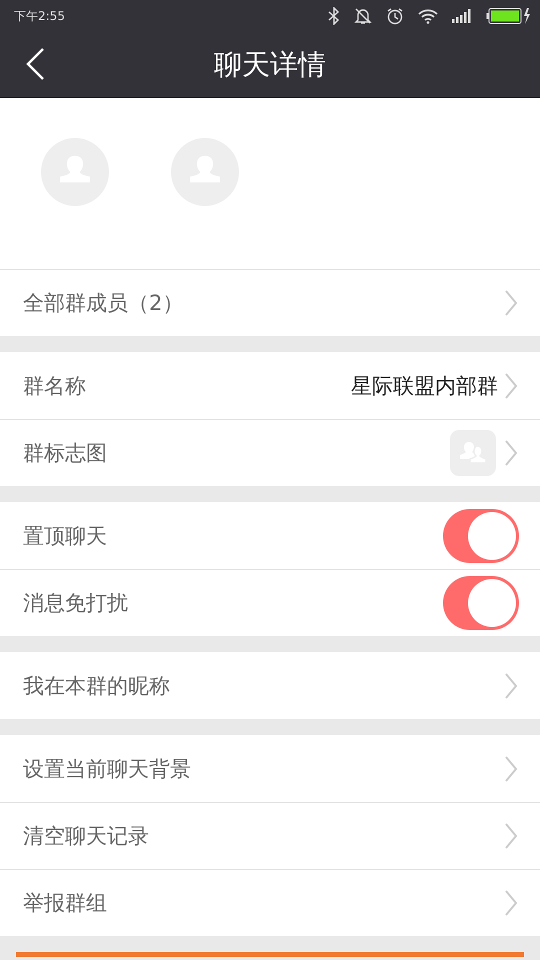 The image size is (540, 960). Describe the element at coordinates (270, 768) in the screenshot. I see `menu-row: 设置当前聊天背景` at that location.